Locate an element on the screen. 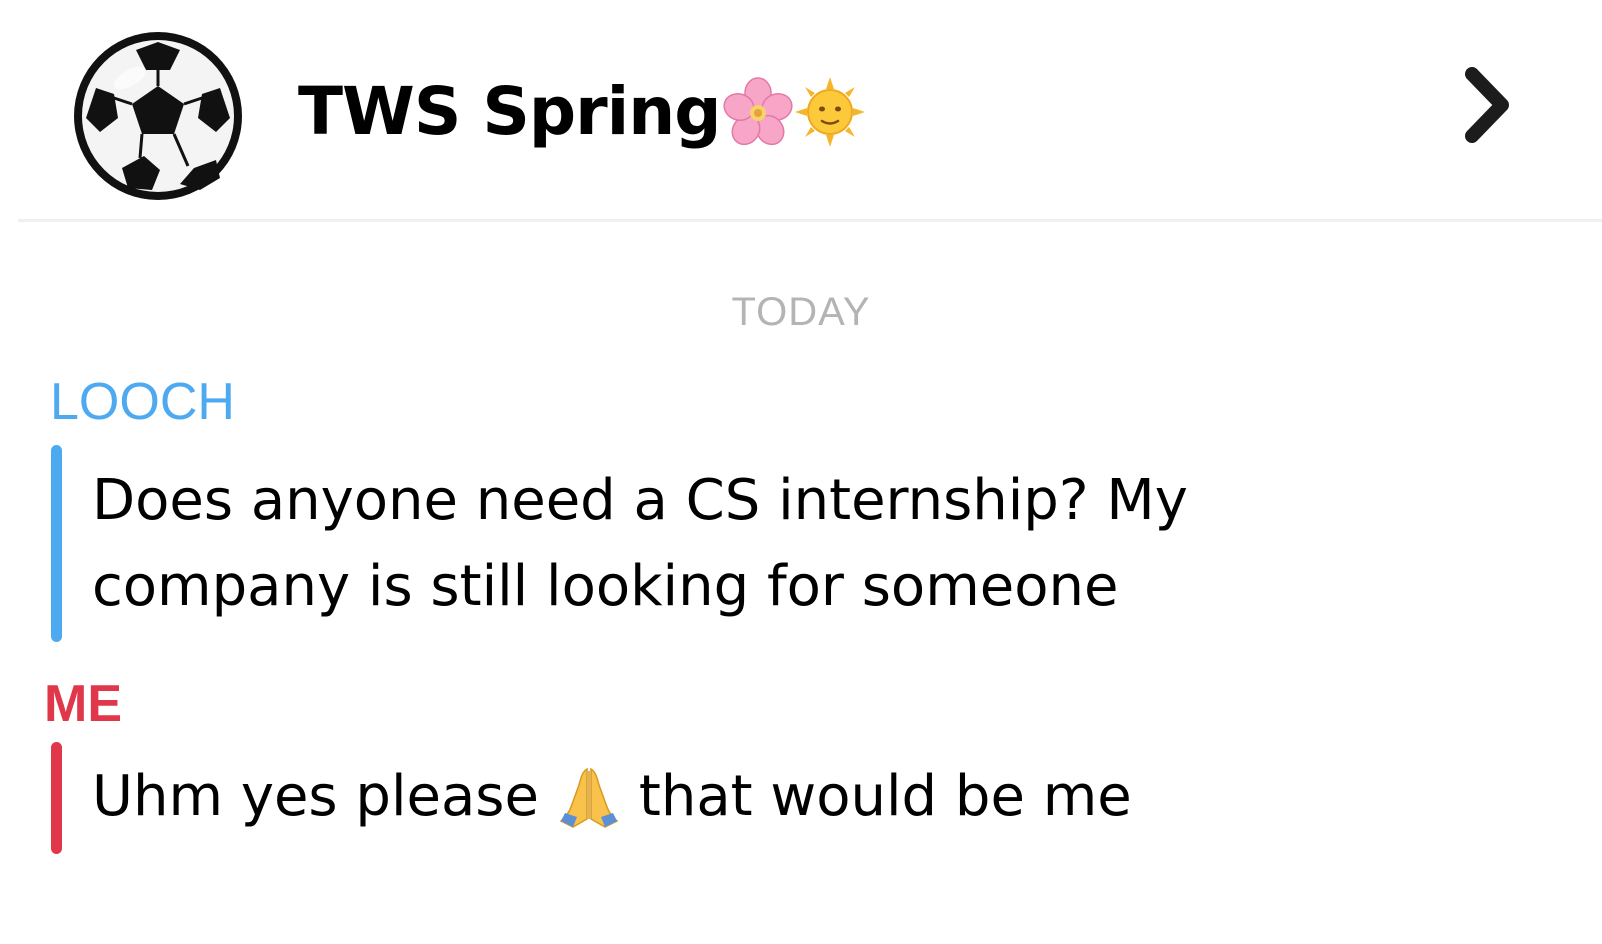 Image resolution: width=1602 pixels, height=944 pixels. message-text-line: Does anyone need a CS internship? My is located at coordinates (640, 501).